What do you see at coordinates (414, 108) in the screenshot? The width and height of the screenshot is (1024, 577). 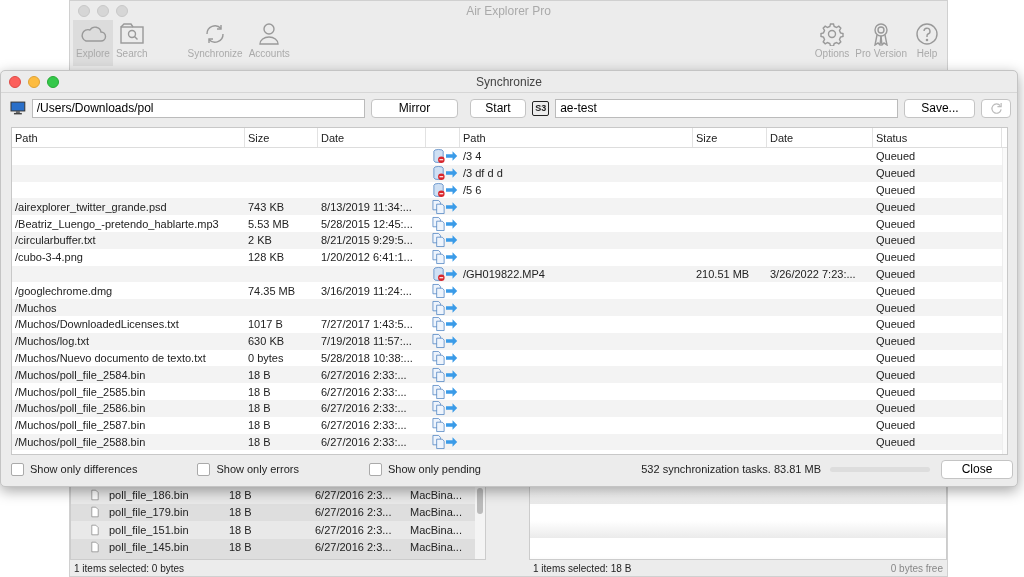 I see `mode-button: Mirror` at bounding box center [414, 108].